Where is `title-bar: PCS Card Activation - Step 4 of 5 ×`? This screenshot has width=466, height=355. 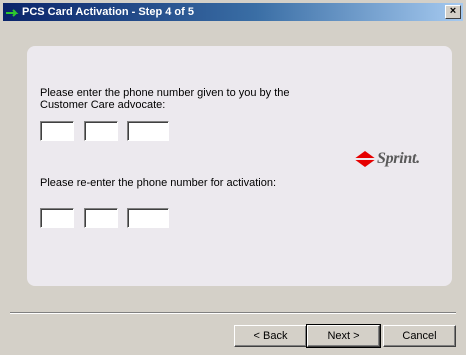 title-bar: PCS Card Activation - Step 4 of 5 × is located at coordinates (233, 12).